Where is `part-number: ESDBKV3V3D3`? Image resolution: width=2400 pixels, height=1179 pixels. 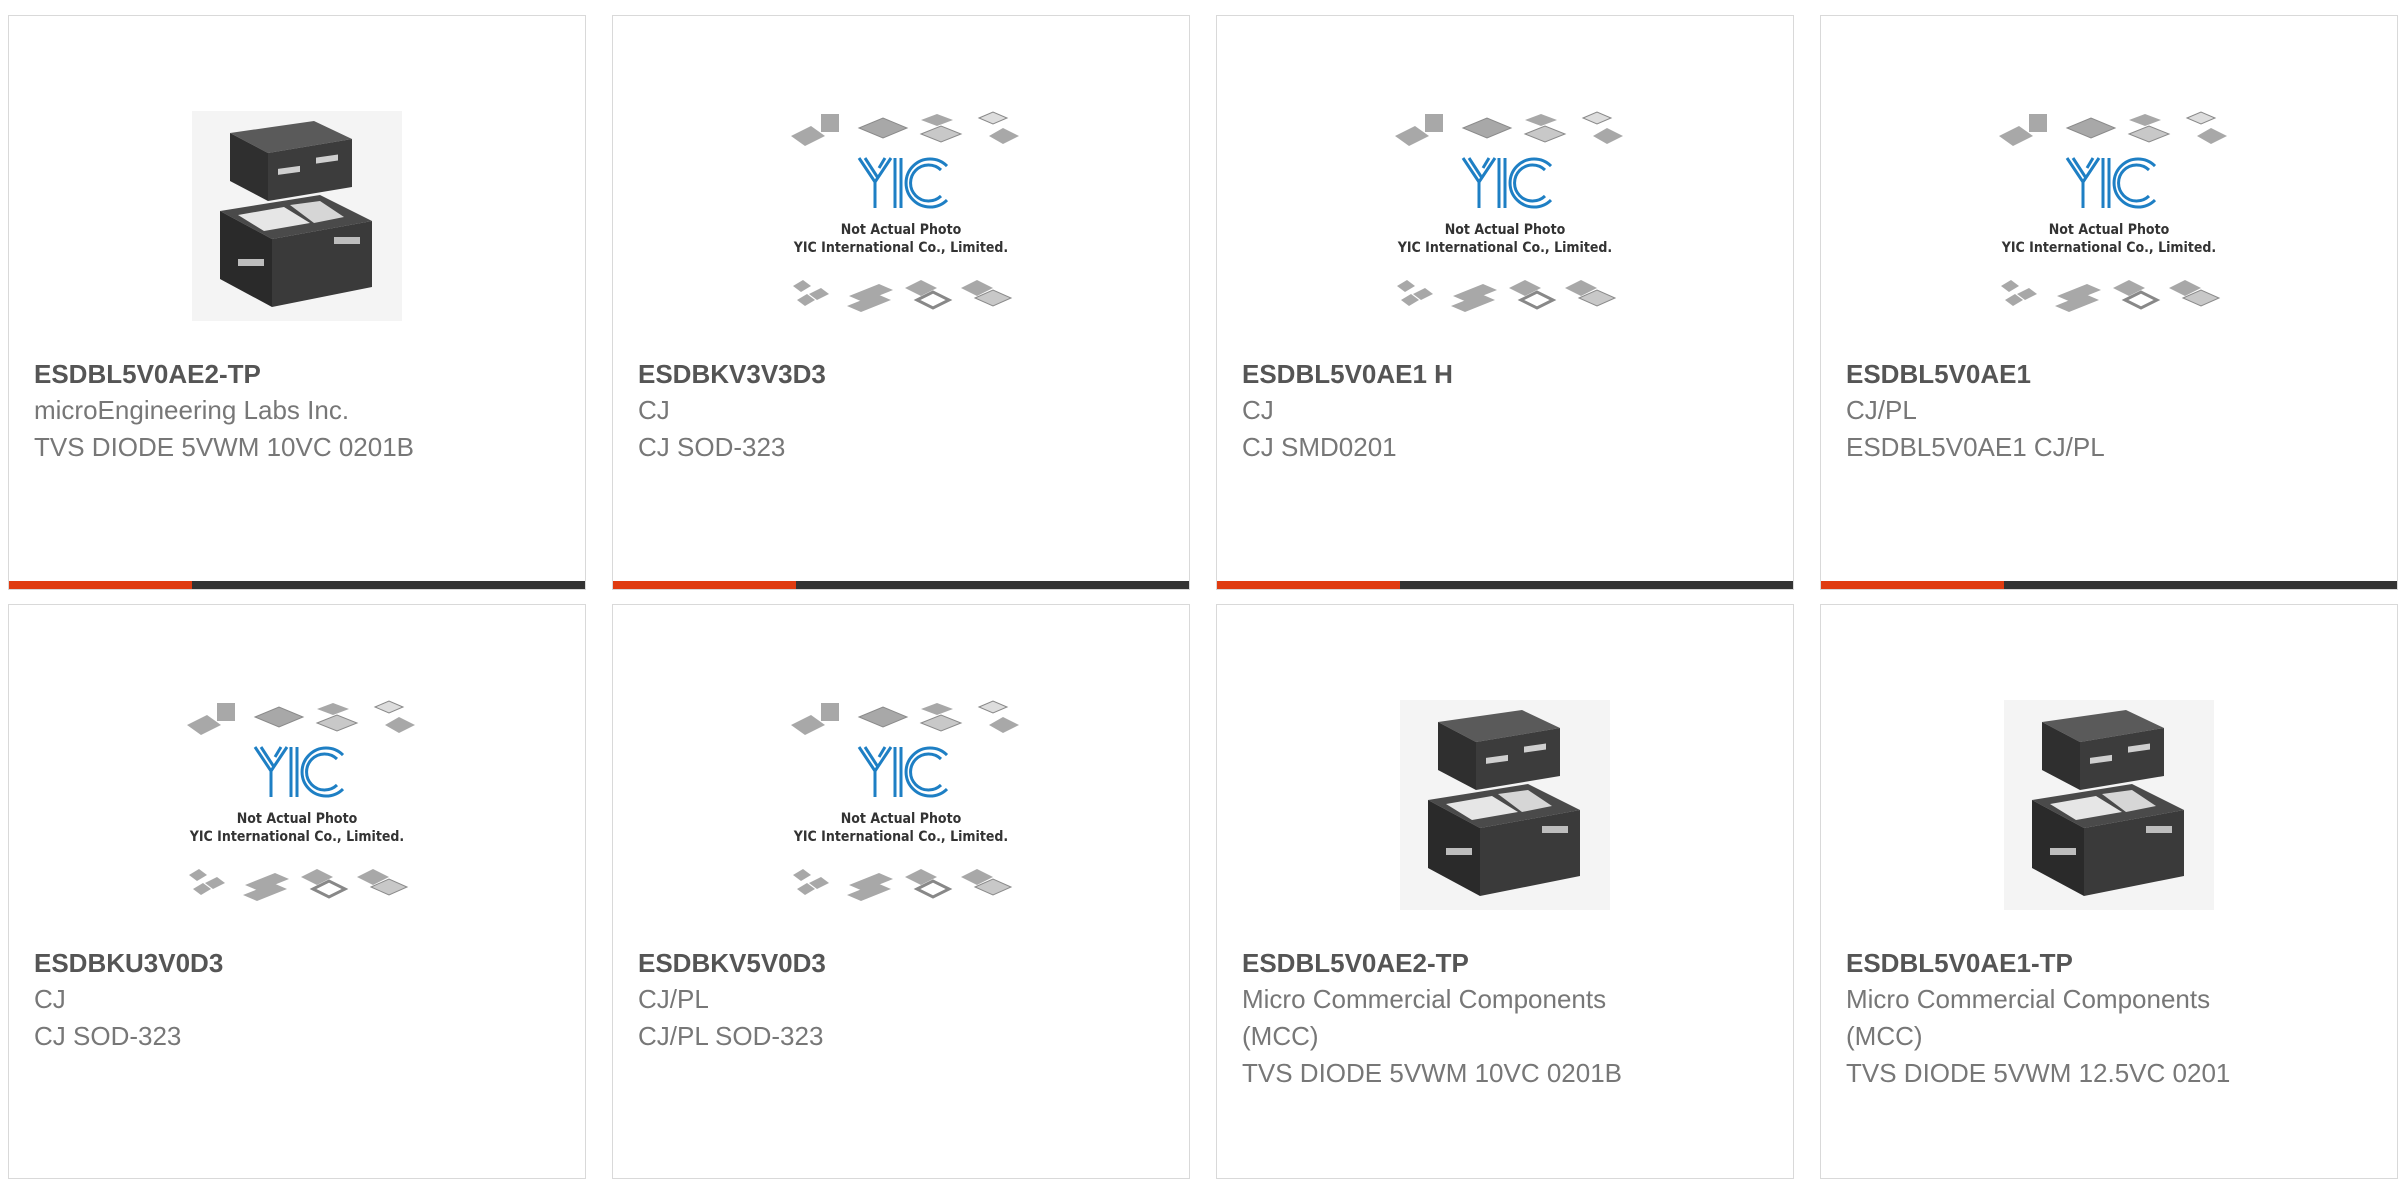
part-number: ESDBKV3V3D3 is located at coordinates (903, 374).